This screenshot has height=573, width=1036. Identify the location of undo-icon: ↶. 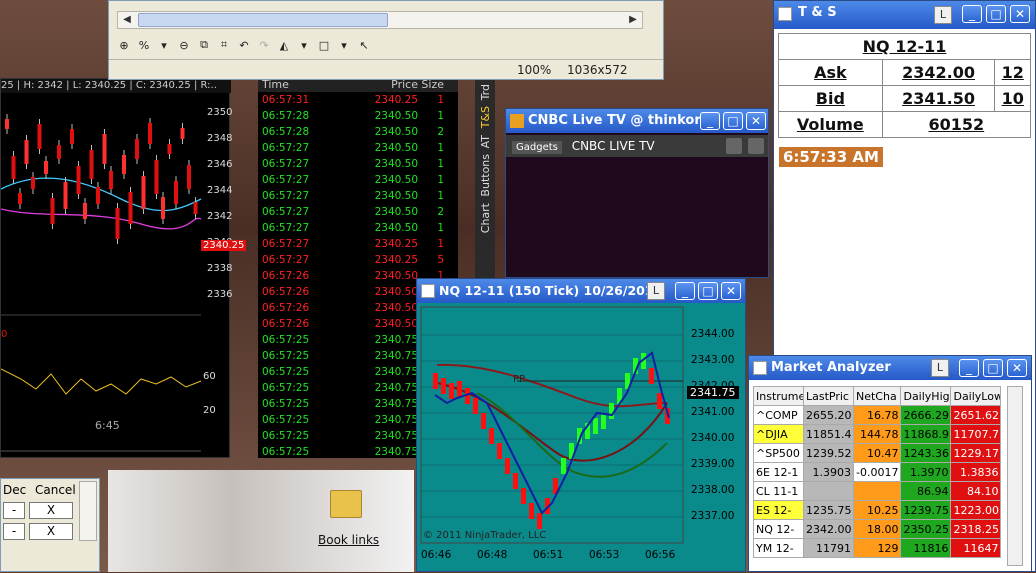
(244, 45).